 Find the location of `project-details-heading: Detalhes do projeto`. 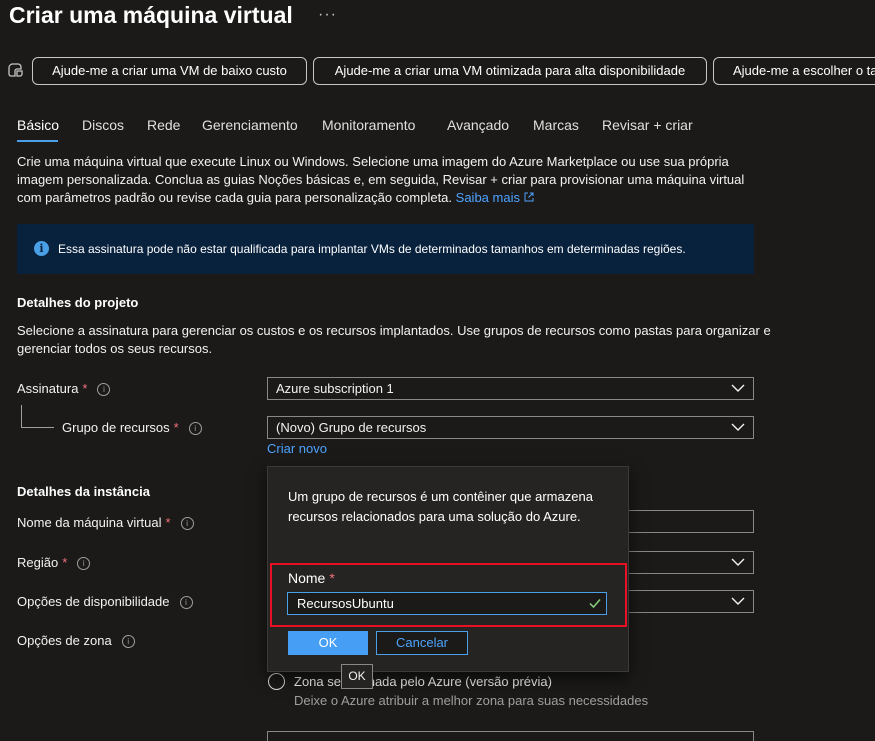

project-details-heading: Detalhes do projeto is located at coordinates (78, 302).